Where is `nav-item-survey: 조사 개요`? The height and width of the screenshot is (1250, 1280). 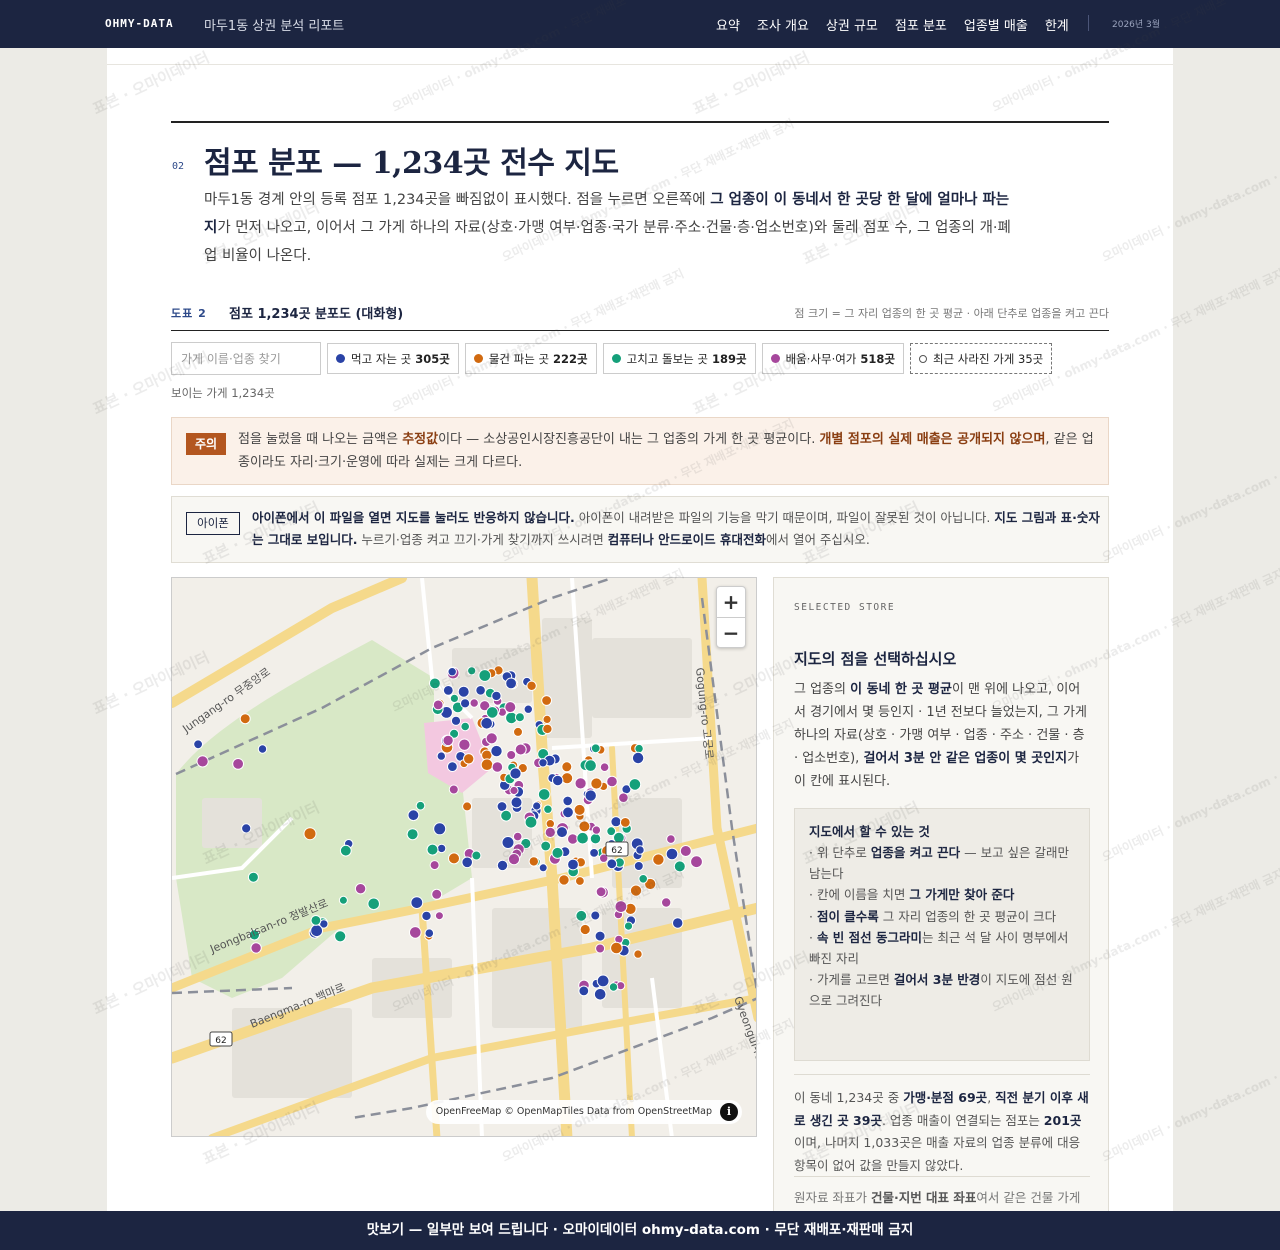
nav-item-survey: 조사 개요 is located at coordinates (783, 24).